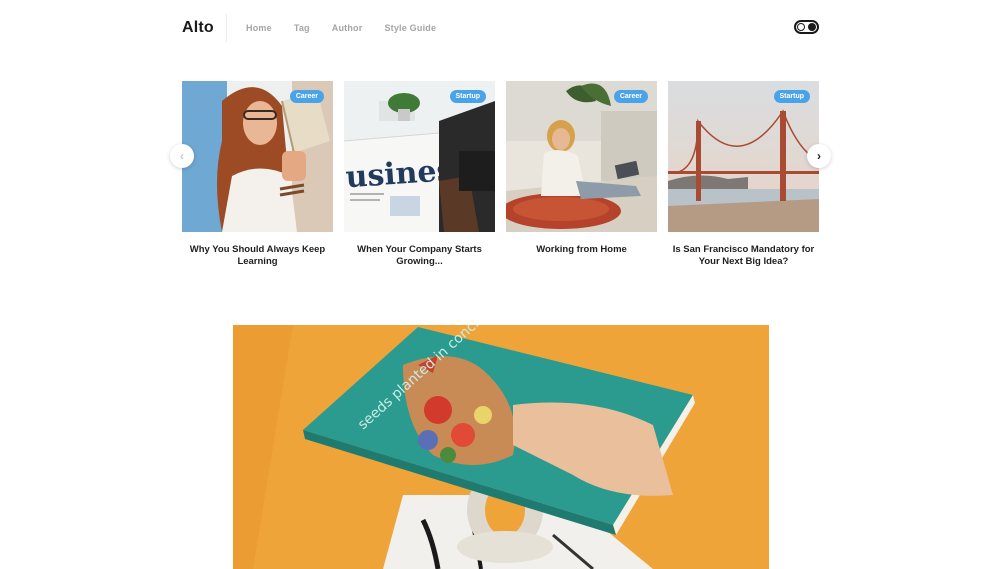 The width and height of the screenshot is (1002, 569). I want to click on nav-author: Author, so click(347, 28).